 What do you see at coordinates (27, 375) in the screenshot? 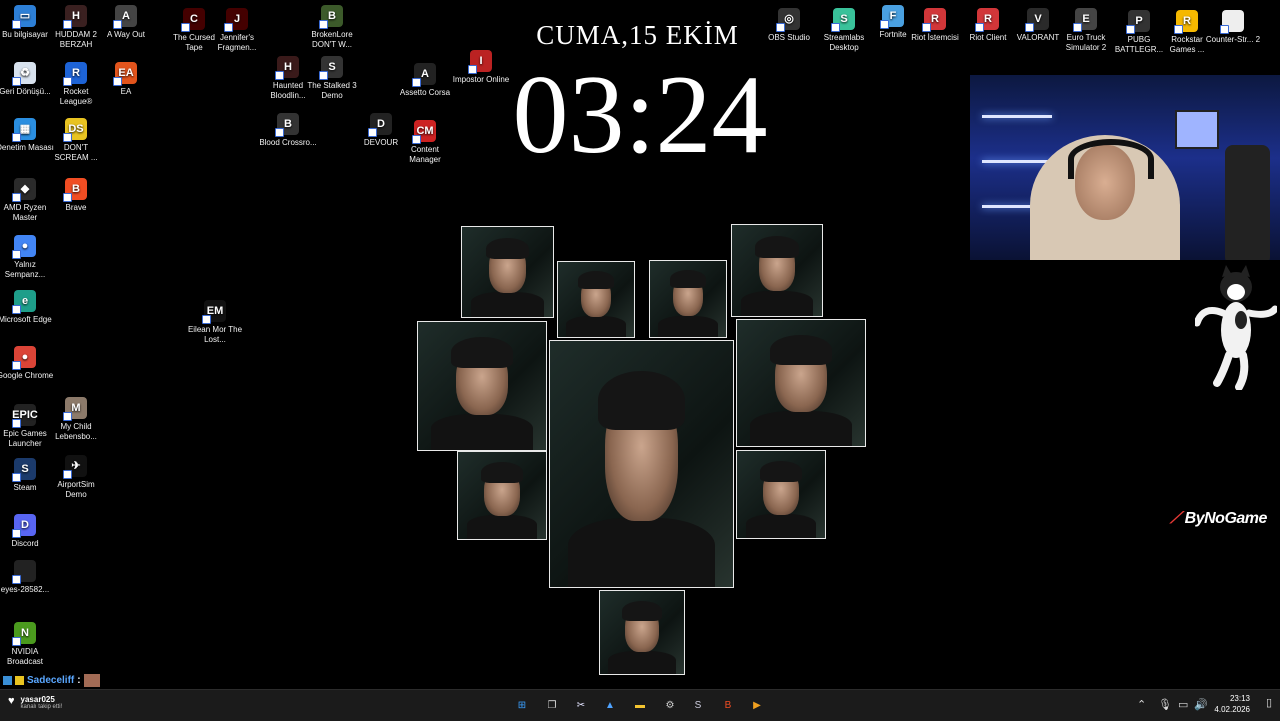
I see `desktop-icon-label: Google Chrome` at bounding box center [27, 375].